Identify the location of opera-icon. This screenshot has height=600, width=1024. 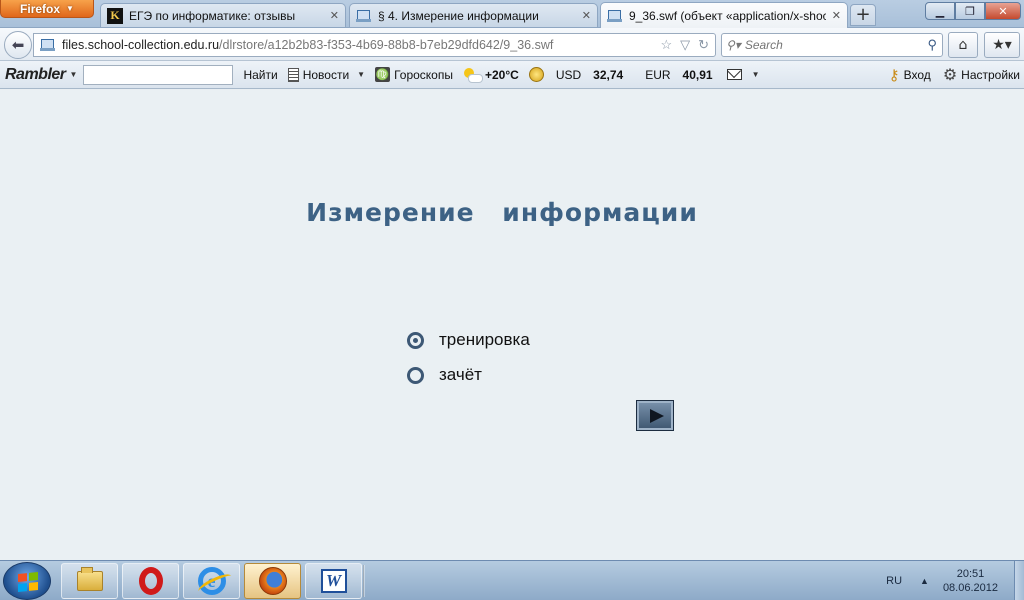
(150, 581).